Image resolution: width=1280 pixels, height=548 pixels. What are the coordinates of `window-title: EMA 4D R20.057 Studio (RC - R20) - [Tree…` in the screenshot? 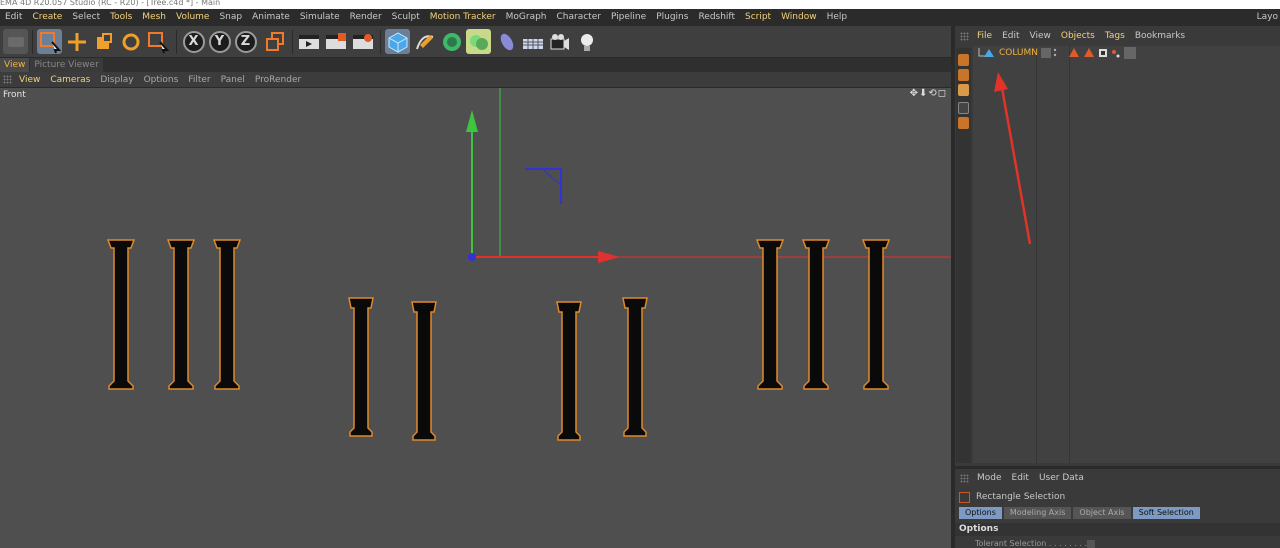 It's located at (640, 4).